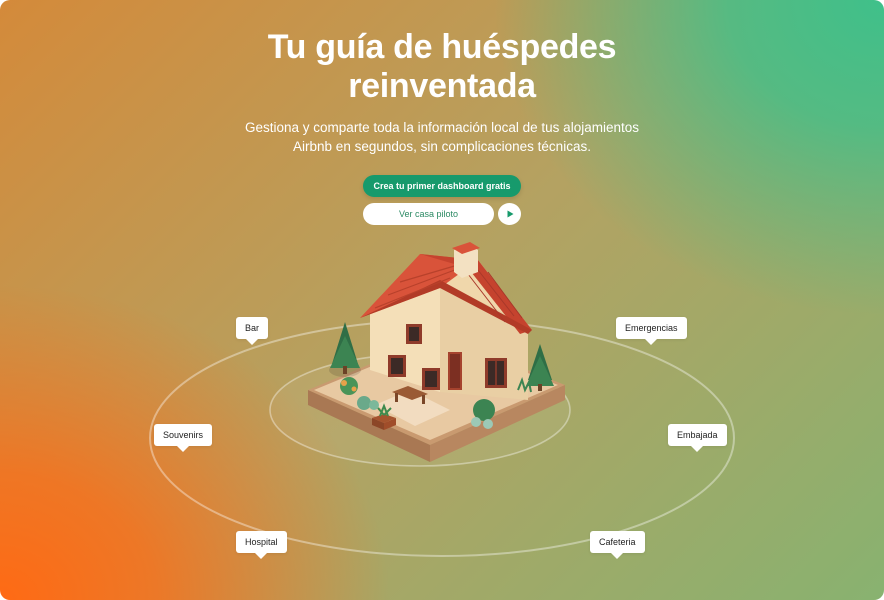 The image size is (884, 600). Describe the element at coordinates (436, 352) in the screenshot. I see `house-illustration` at that location.